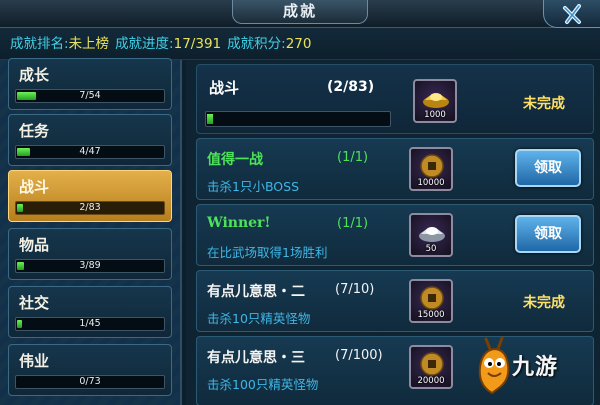  Describe the element at coordinates (256, 292) in the screenshot. I see `achievement-name: 有点儿意思・二` at that location.